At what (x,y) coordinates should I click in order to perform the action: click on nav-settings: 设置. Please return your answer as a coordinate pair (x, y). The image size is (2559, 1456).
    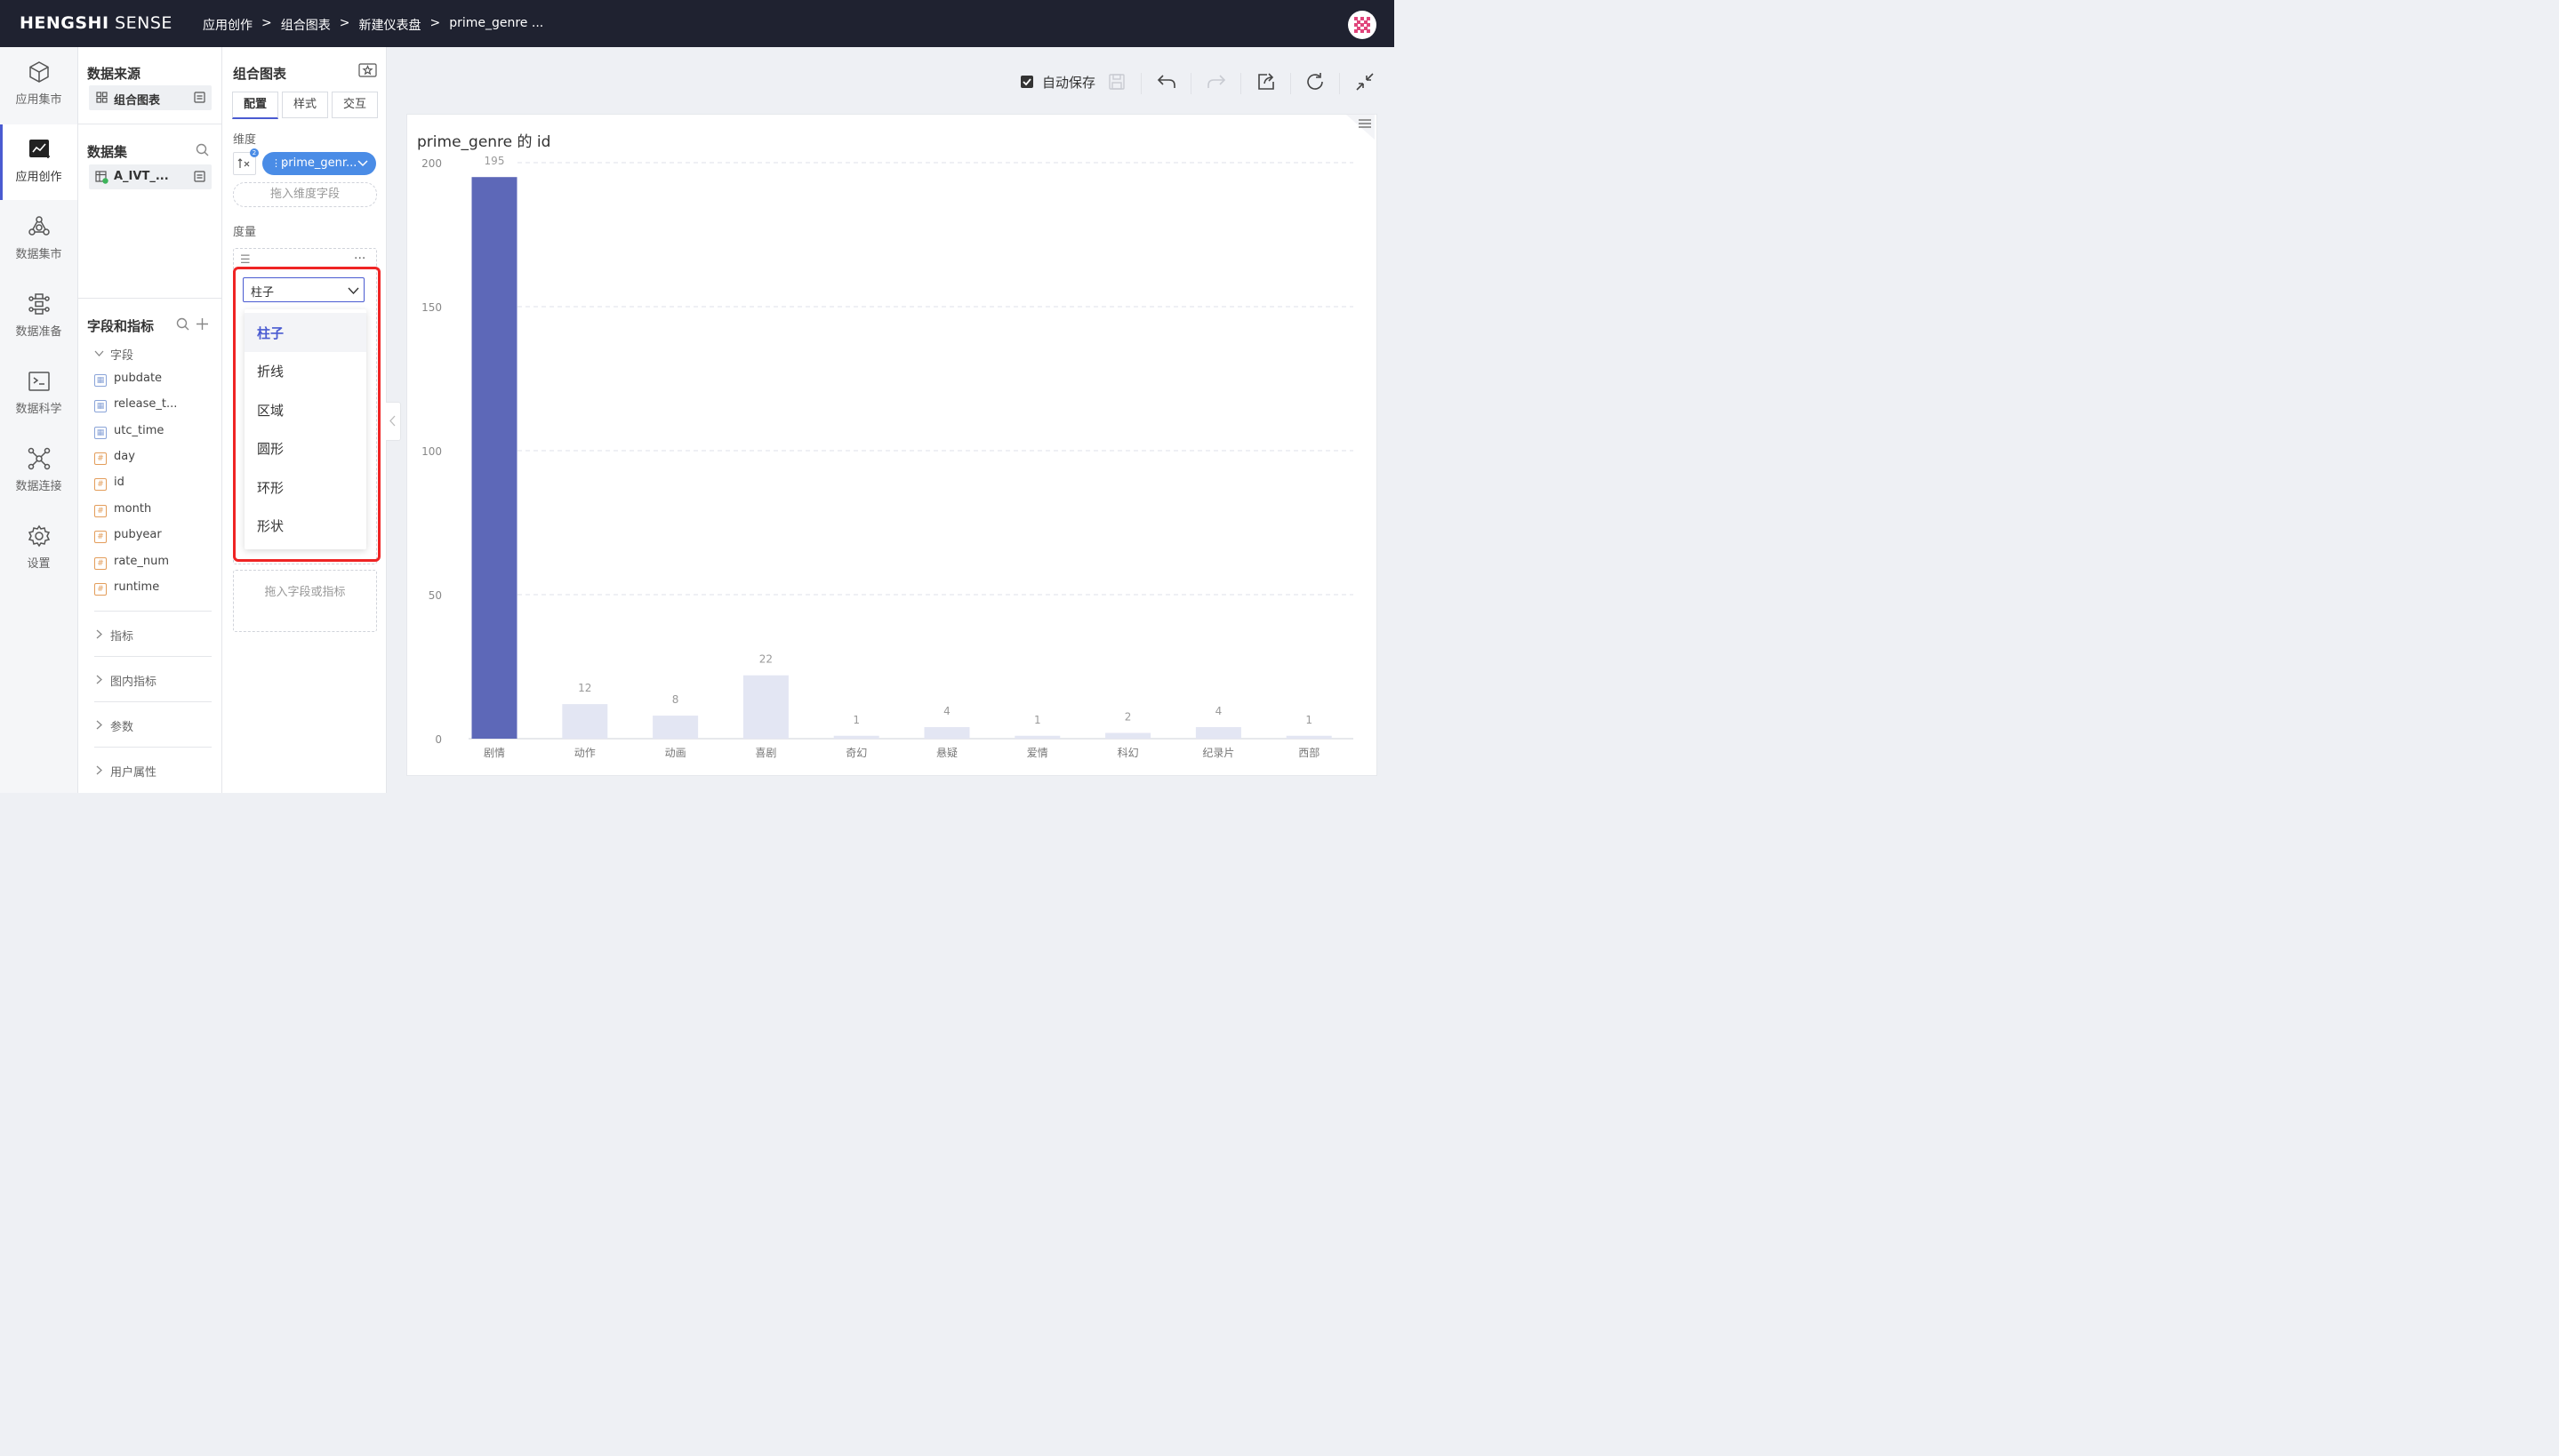
    Looking at the image, I should click on (38, 549).